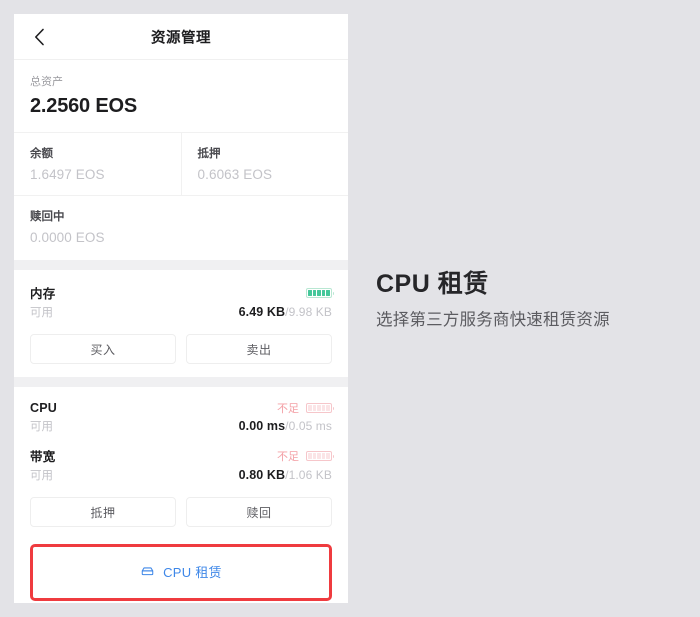  Describe the element at coordinates (67, 238) in the screenshot. I see `refunding-value: 0.0000 EOS` at that location.